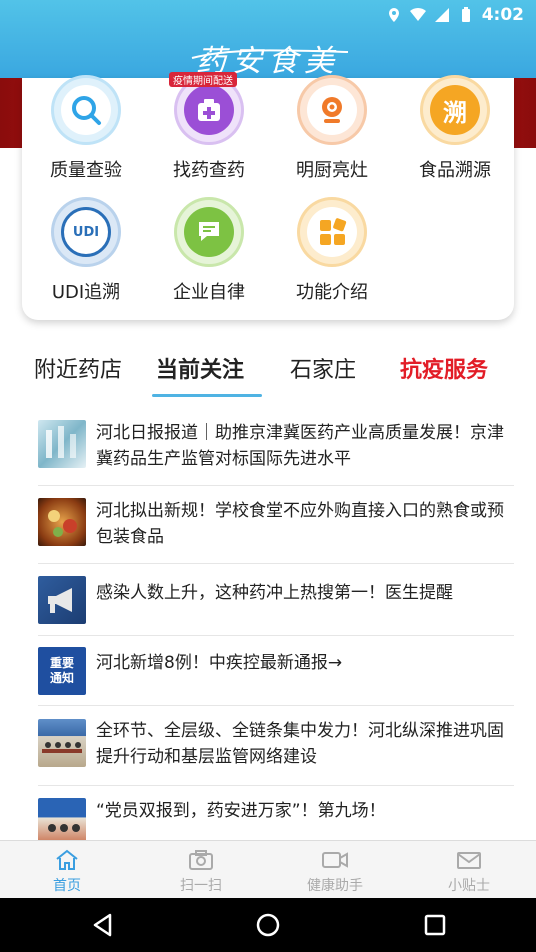 This screenshot has width=536, height=952. What do you see at coordinates (268, 39) in the screenshot?
I see `app-header: 4:02 药安食美` at bounding box center [268, 39].